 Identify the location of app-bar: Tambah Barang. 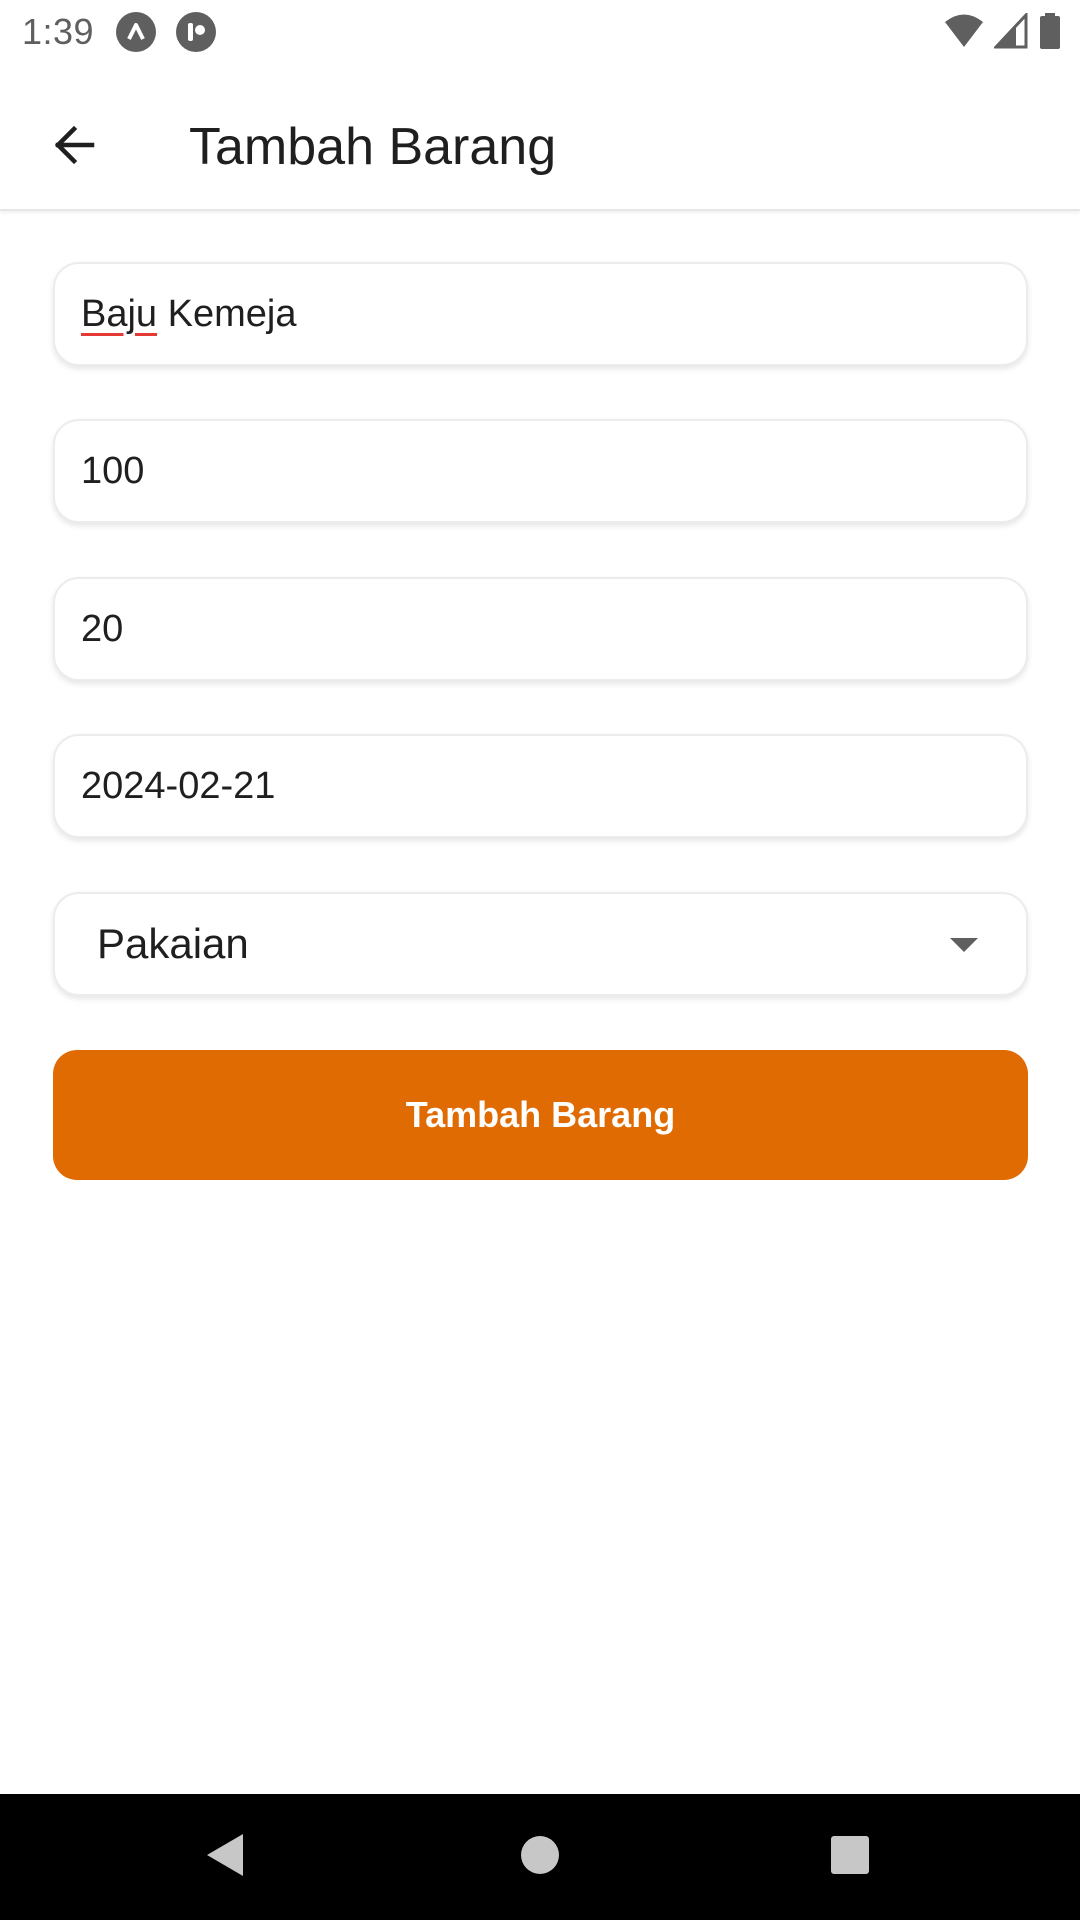
(540, 137).